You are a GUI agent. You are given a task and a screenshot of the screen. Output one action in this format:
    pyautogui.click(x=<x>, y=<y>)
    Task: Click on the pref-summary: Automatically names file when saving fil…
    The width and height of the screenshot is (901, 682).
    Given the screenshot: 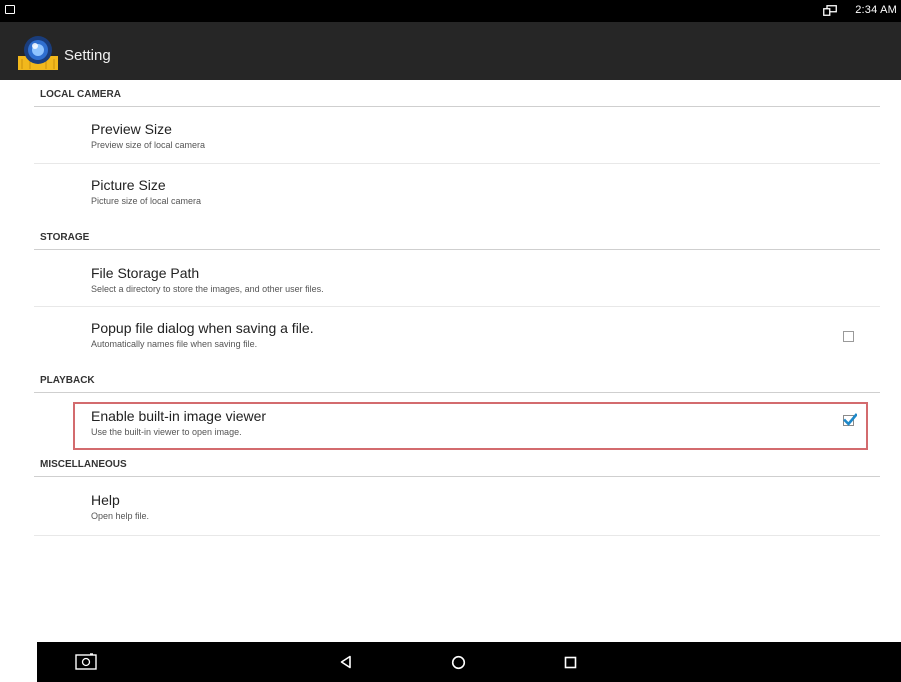 What is the action you would take?
    pyautogui.click(x=174, y=344)
    